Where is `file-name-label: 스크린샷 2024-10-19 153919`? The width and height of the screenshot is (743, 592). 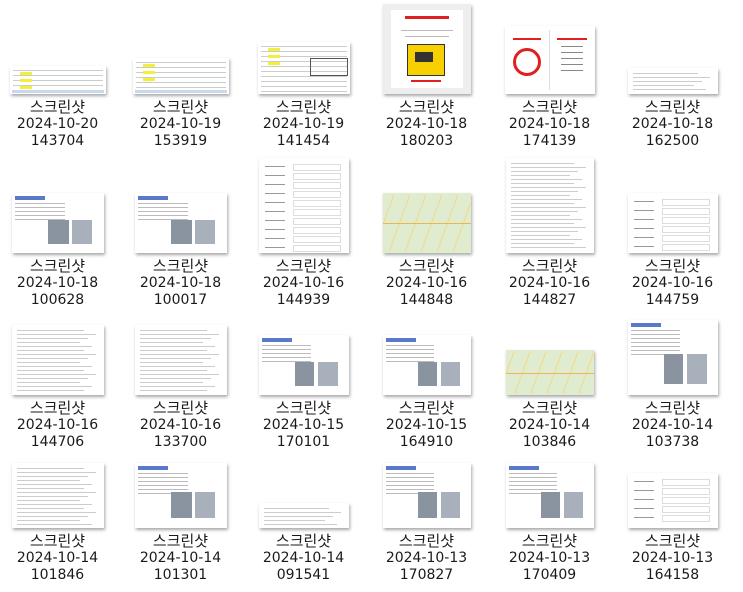 file-name-label: 스크린샷 2024-10-19 153919 is located at coordinates (180, 124).